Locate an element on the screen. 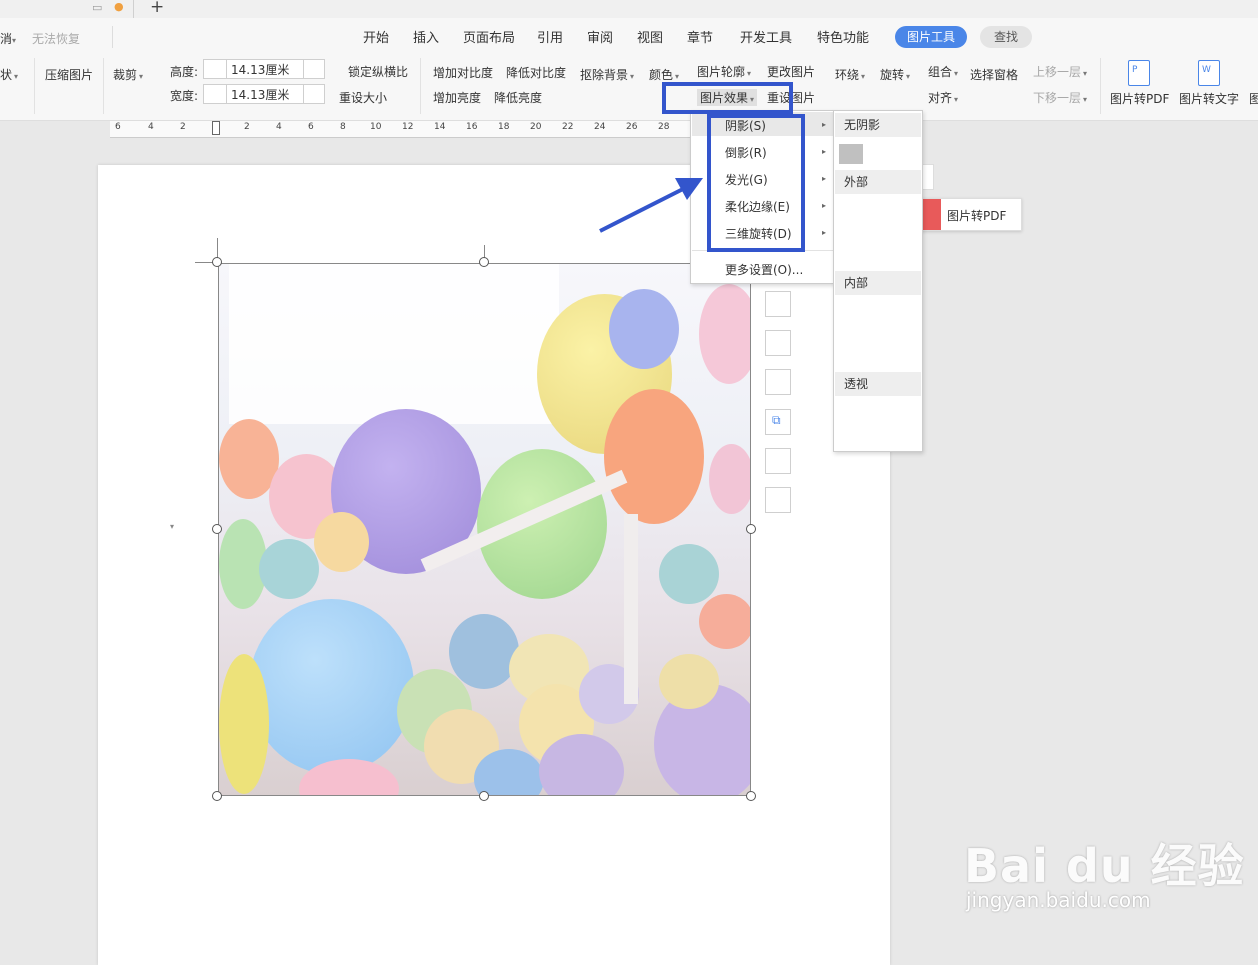 The width and height of the screenshot is (1258, 965). more-quick-button is located at coordinates (778, 461).